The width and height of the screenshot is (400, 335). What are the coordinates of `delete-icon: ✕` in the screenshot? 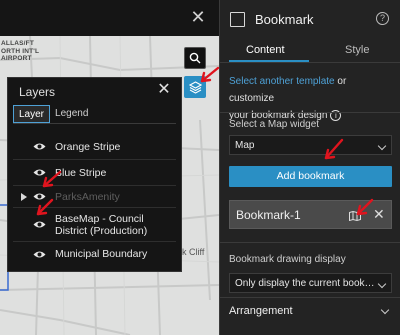 It's located at (379, 214).